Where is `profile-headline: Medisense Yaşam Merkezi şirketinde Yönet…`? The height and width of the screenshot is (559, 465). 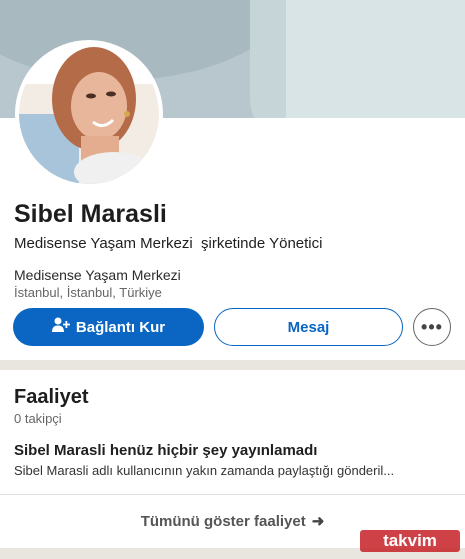
profile-headline: Medisense Yaşam Merkezi şirketinde Yönet… is located at coordinates (168, 243).